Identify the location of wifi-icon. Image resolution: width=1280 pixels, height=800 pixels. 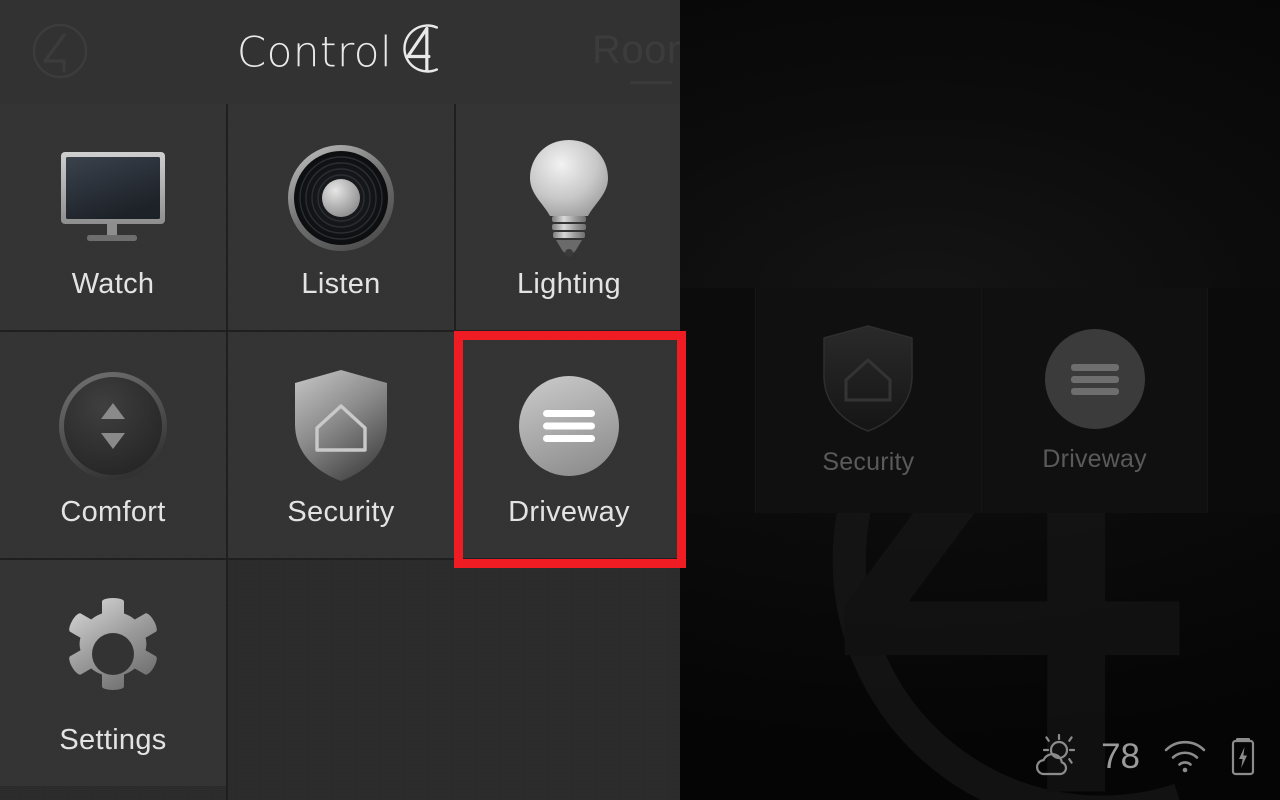
(1185, 756).